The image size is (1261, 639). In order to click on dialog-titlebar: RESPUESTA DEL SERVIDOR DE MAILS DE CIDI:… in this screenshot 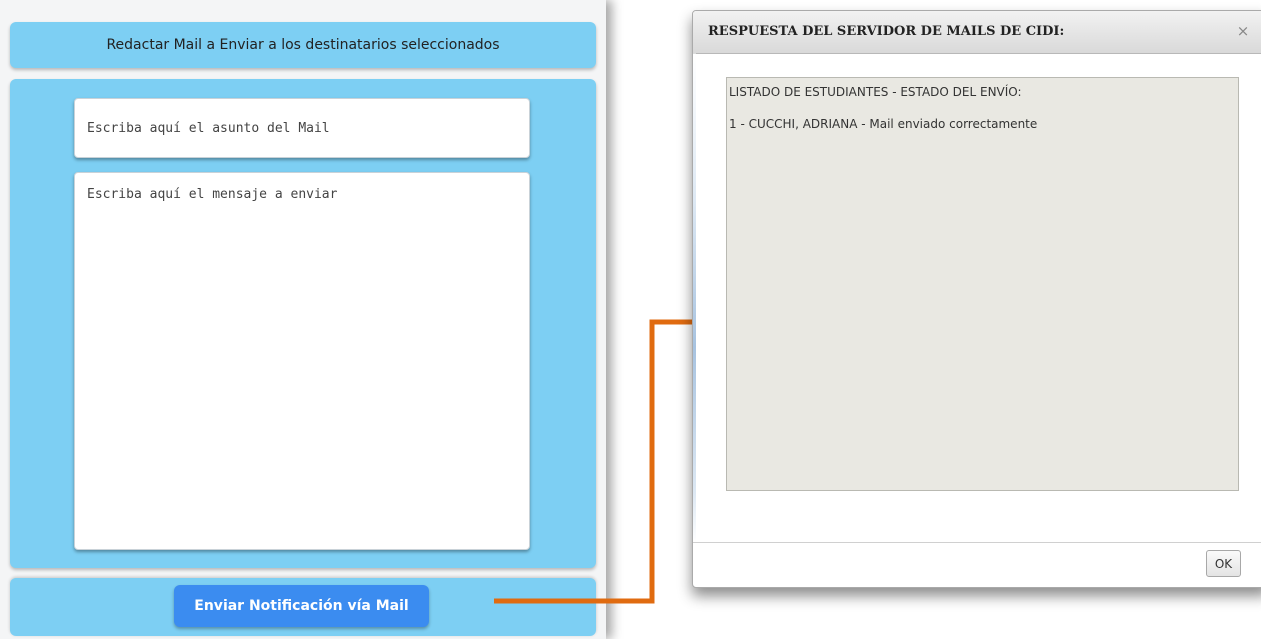, I will do `click(977, 32)`.